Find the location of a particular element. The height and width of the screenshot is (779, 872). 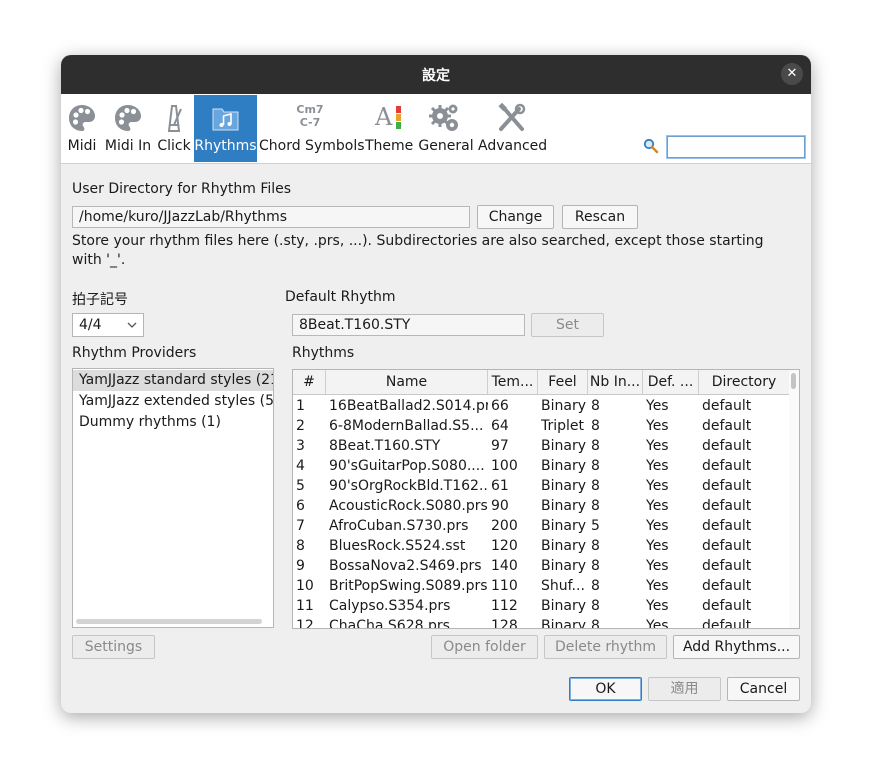

tab-chord-symbols: Cm7 C-7 Chord Symbols is located at coordinates (312, 128).